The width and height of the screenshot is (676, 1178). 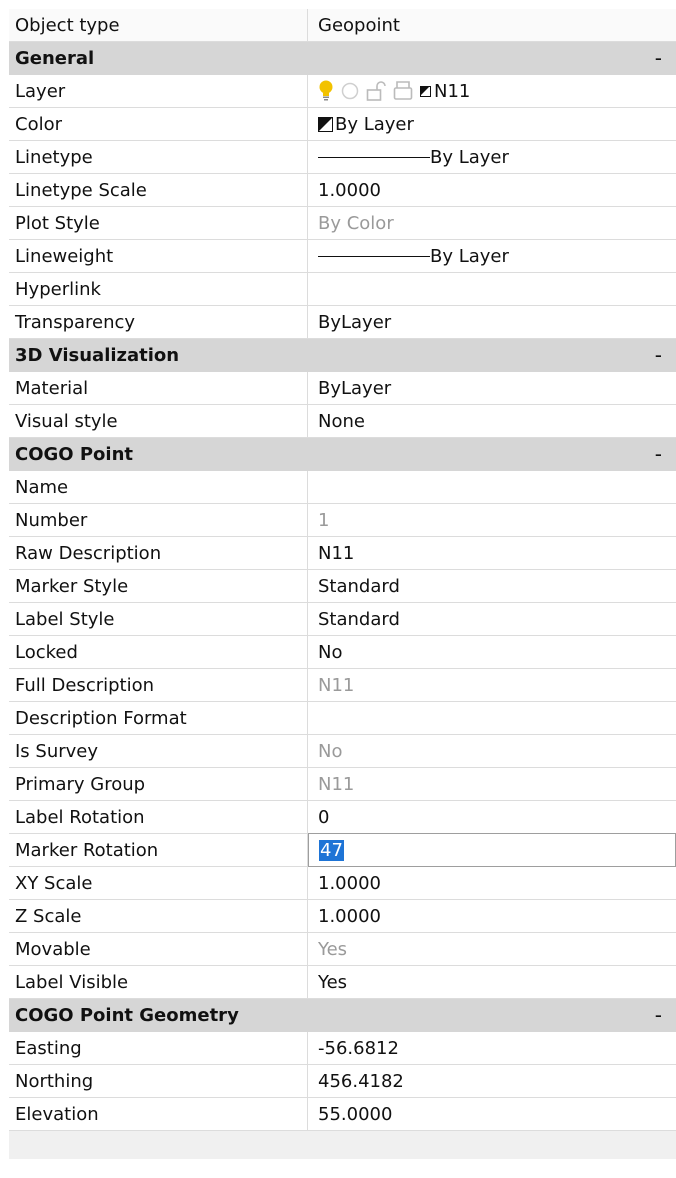 What do you see at coordinates (492, 25) in the screenshot?
I see `object-type-value: Geopoint` at bounding box center [492, 25].